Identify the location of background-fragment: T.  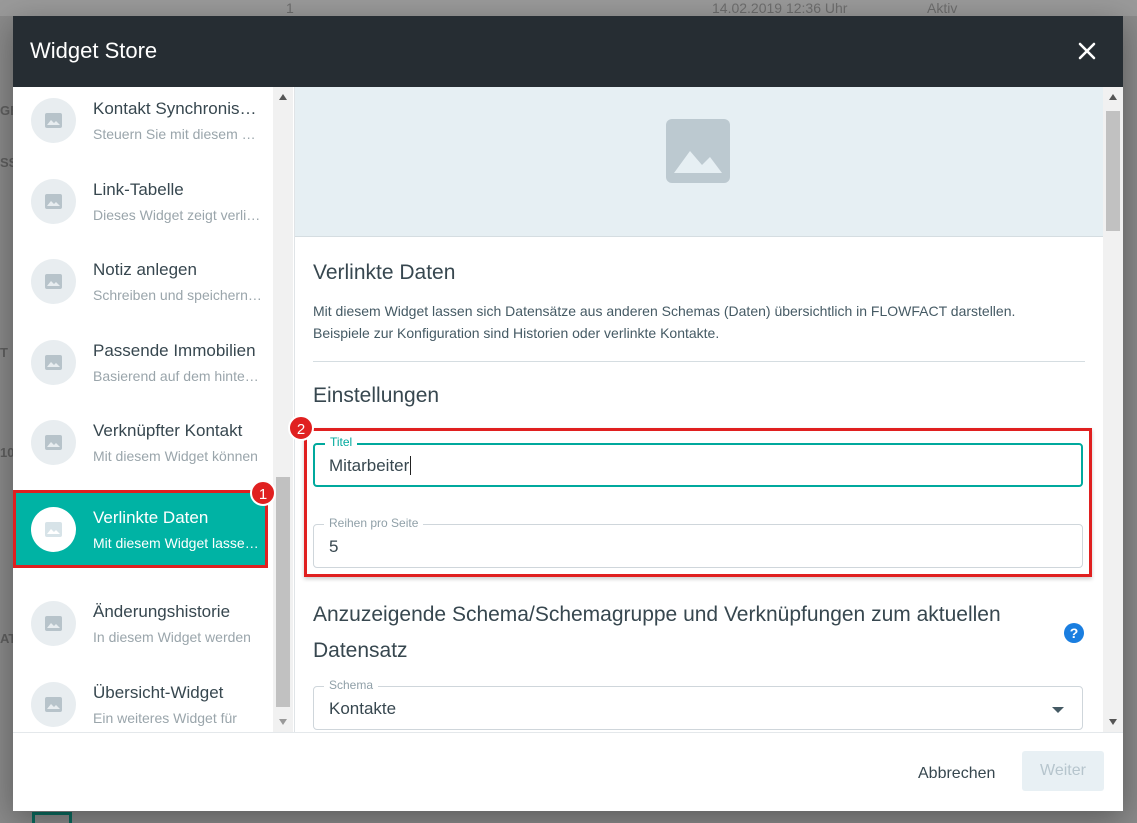
(4, 352).